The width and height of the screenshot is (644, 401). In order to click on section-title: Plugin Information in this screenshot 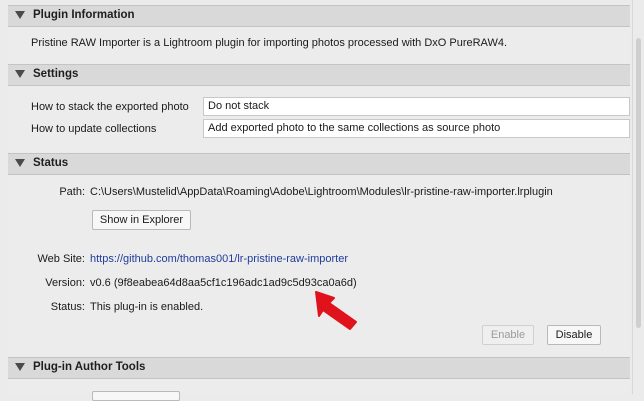, I will do `click(84, 15)`.